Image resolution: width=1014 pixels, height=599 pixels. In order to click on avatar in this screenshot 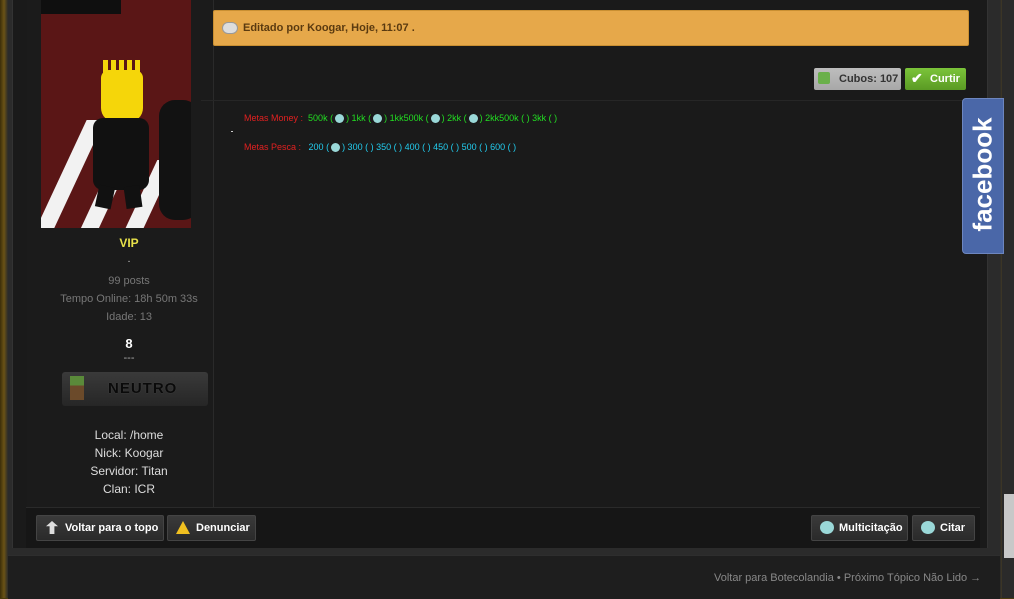, I will do `click(116, 114)`.